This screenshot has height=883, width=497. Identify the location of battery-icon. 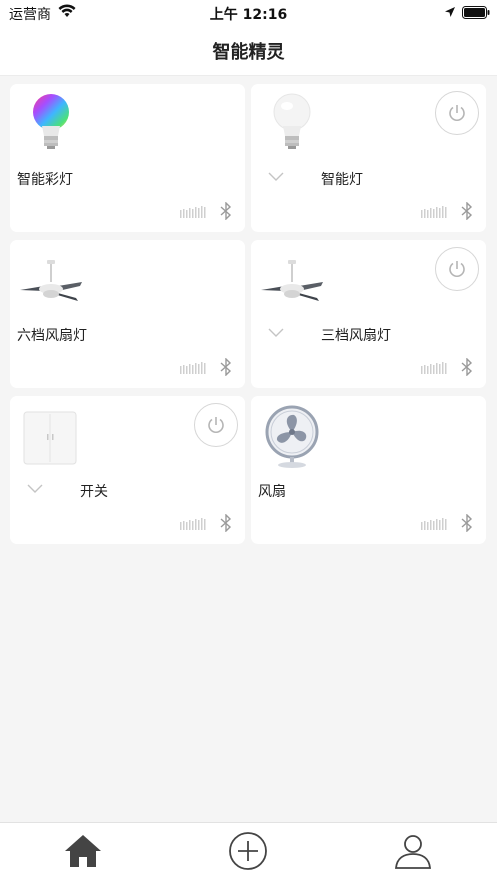
(476, 12).